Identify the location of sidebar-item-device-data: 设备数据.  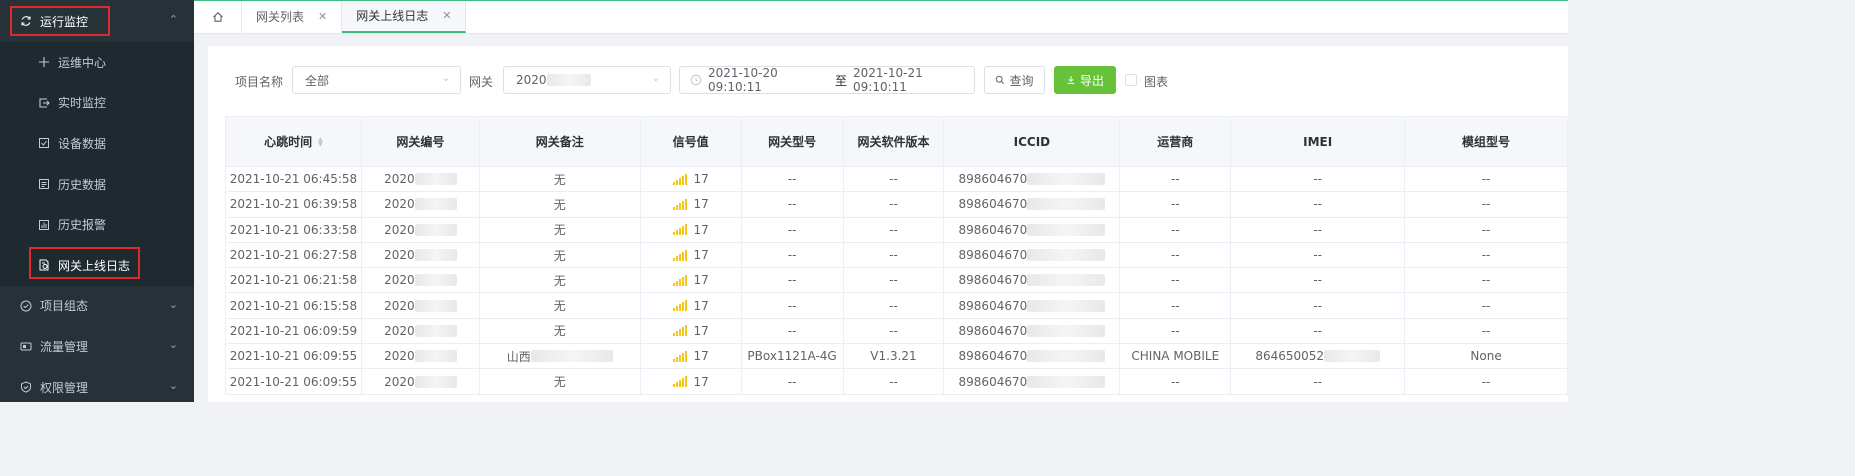
(97, 143).